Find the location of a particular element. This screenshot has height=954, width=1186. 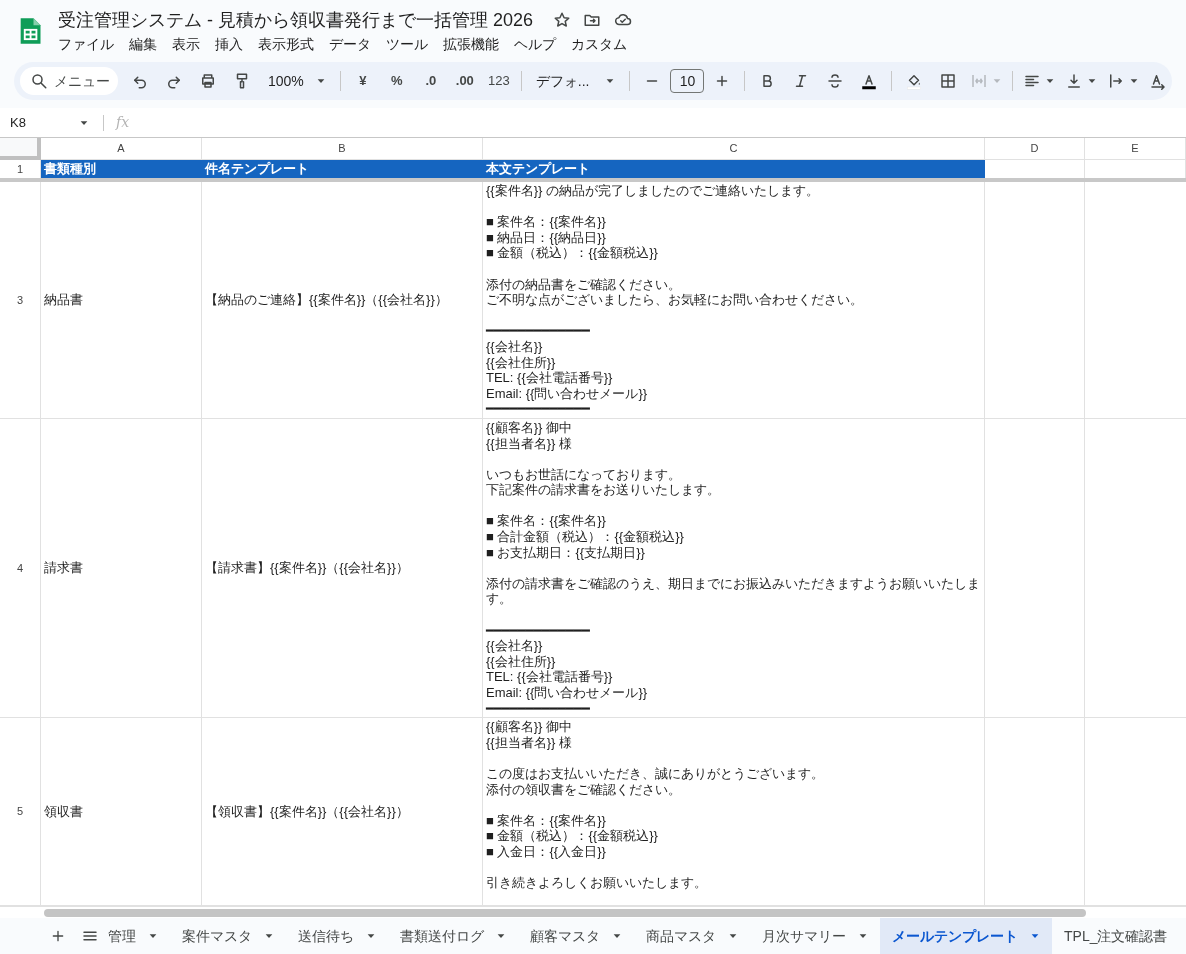

formula-label: fx is located at coordinates (123, 122).